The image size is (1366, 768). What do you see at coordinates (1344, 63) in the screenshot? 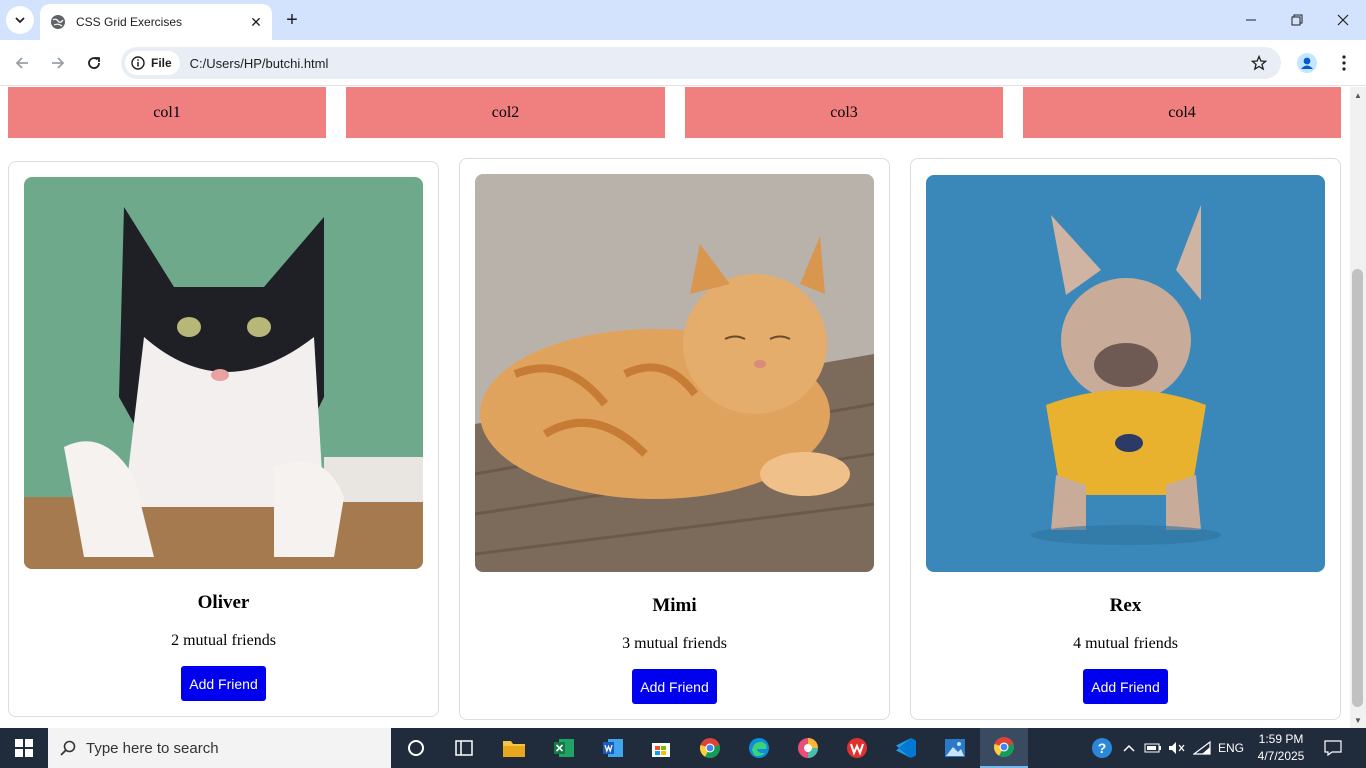
I see `browser-menu-button` at bounding box center [1344, 63].